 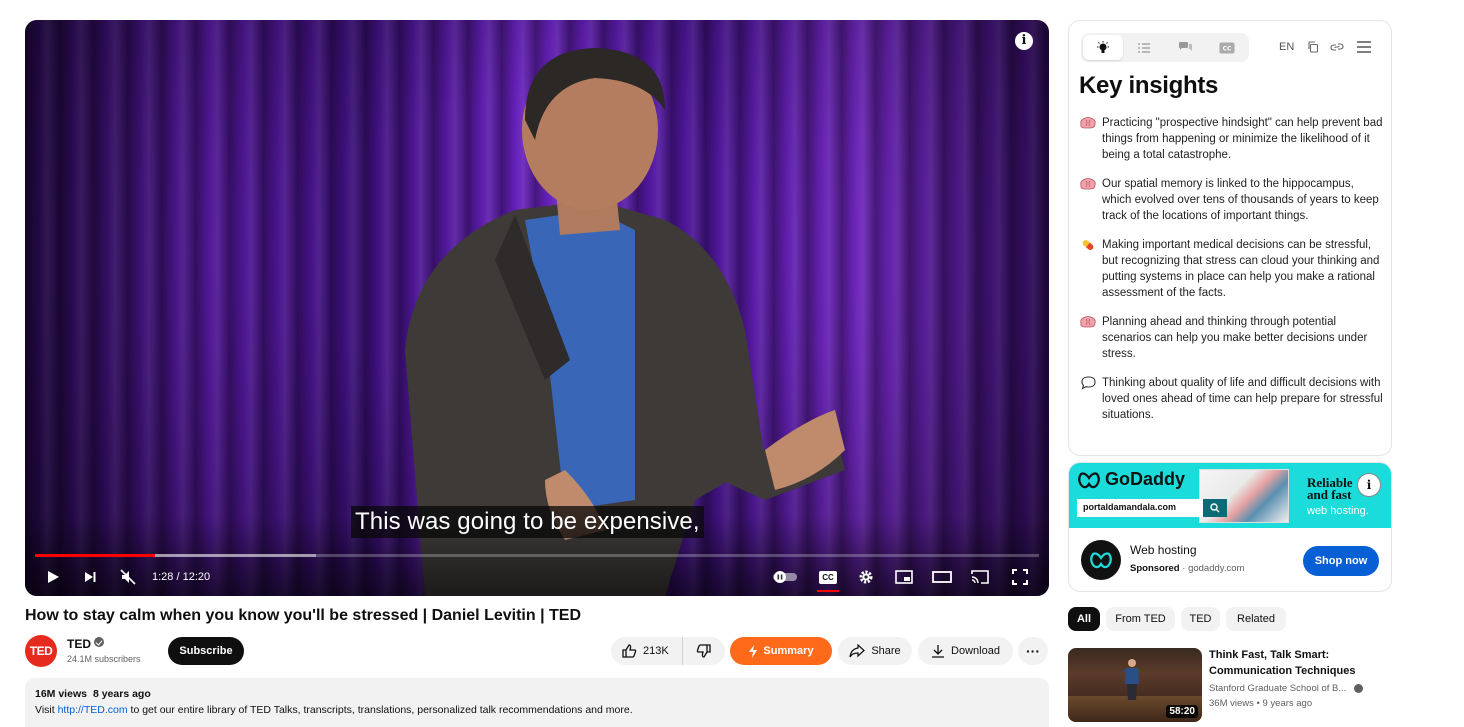 I want to click on chip-related: Related, so click(x=1256, y=619).